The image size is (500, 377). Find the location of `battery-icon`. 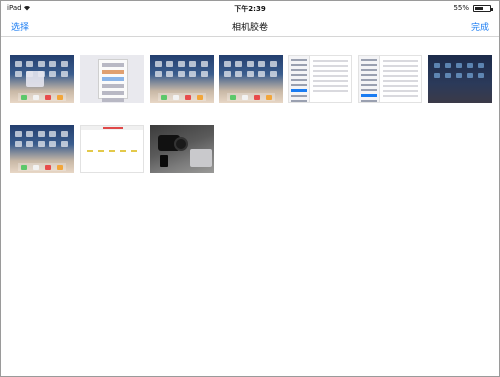

battery-icon is located at coordinates (483, 8).